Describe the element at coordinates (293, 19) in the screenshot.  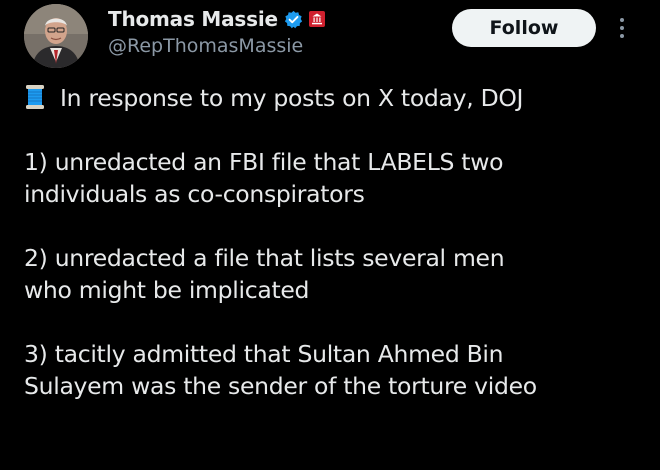
I see `verified-badge-icon` at that location.